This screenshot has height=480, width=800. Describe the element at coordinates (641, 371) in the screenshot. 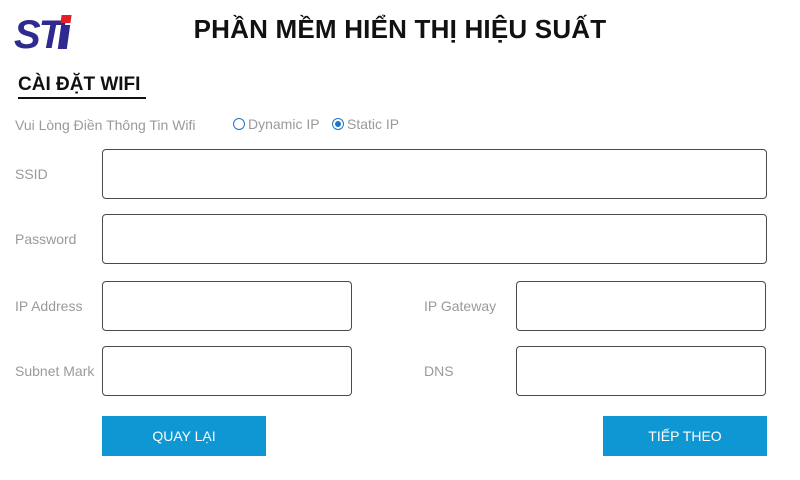

I see `dns-input` at that location.